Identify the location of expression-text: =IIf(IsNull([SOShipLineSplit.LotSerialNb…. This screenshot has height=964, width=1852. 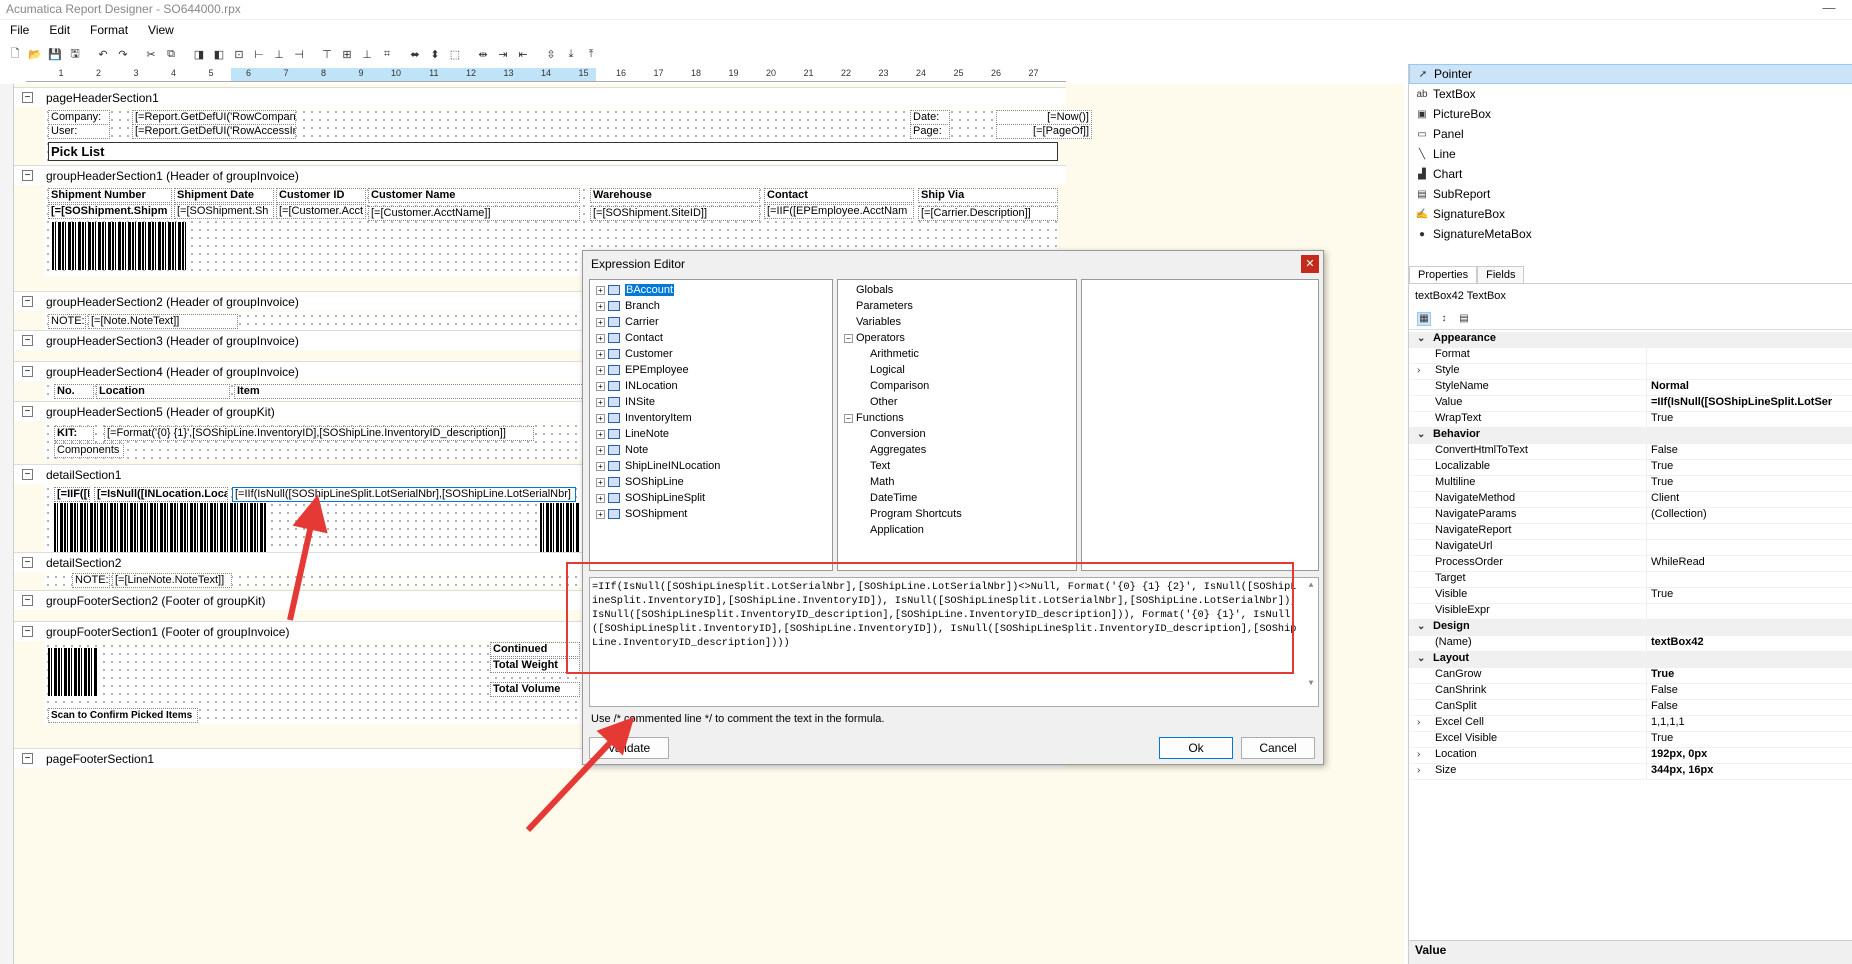
(944, 615).